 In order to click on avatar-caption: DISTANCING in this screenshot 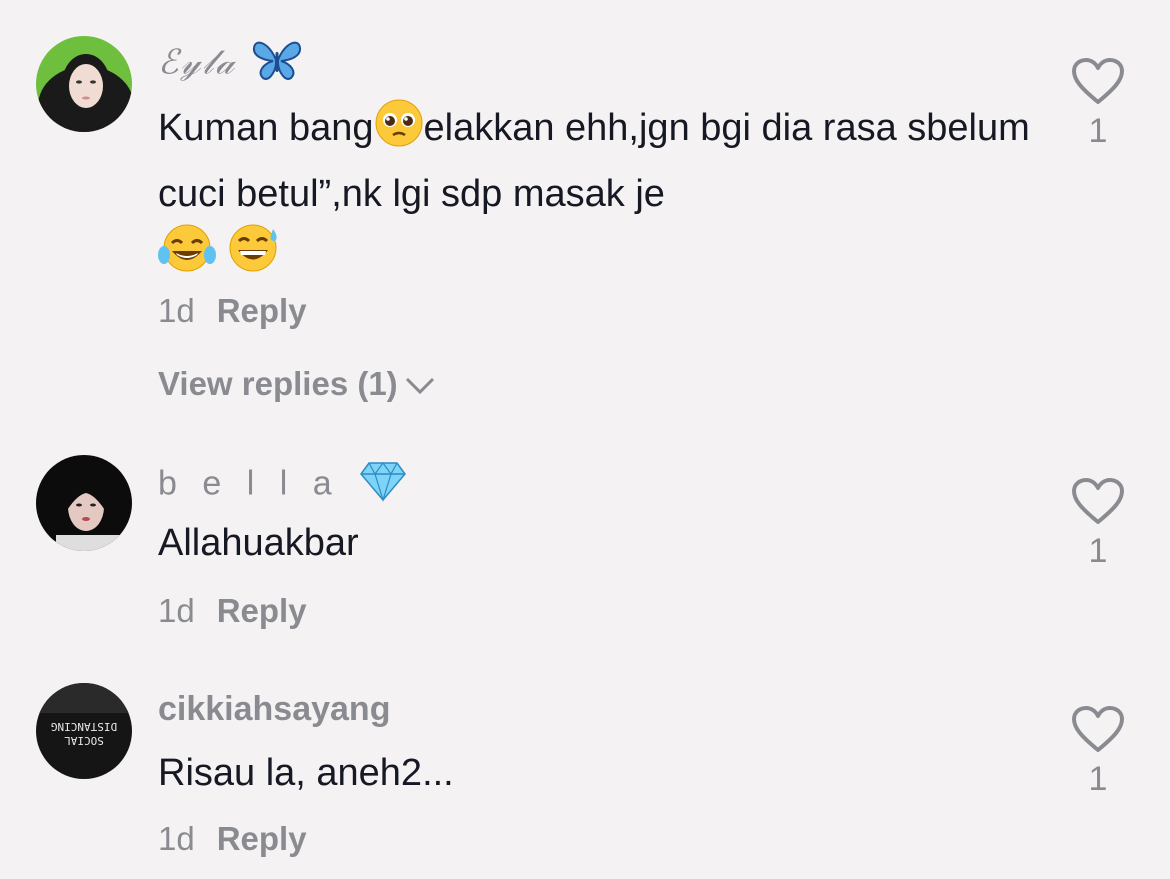, I will do `click(84, 726)`.